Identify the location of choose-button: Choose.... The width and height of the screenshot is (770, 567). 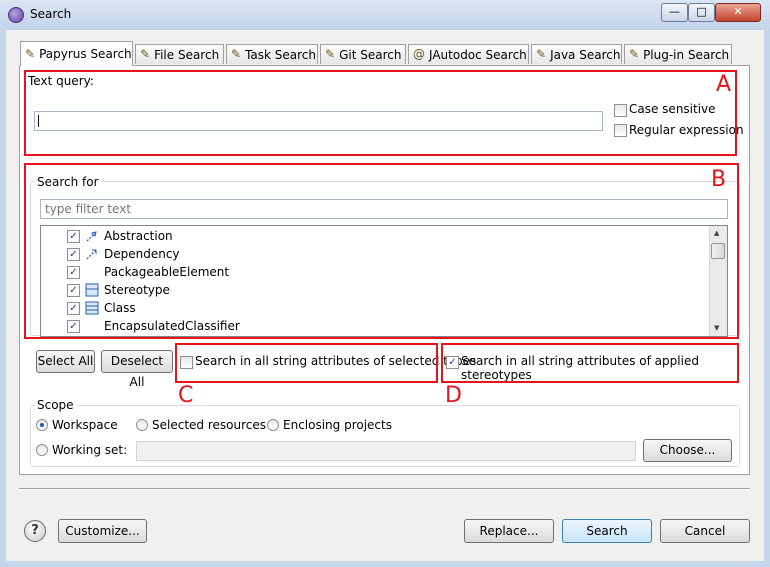
(687, 450).